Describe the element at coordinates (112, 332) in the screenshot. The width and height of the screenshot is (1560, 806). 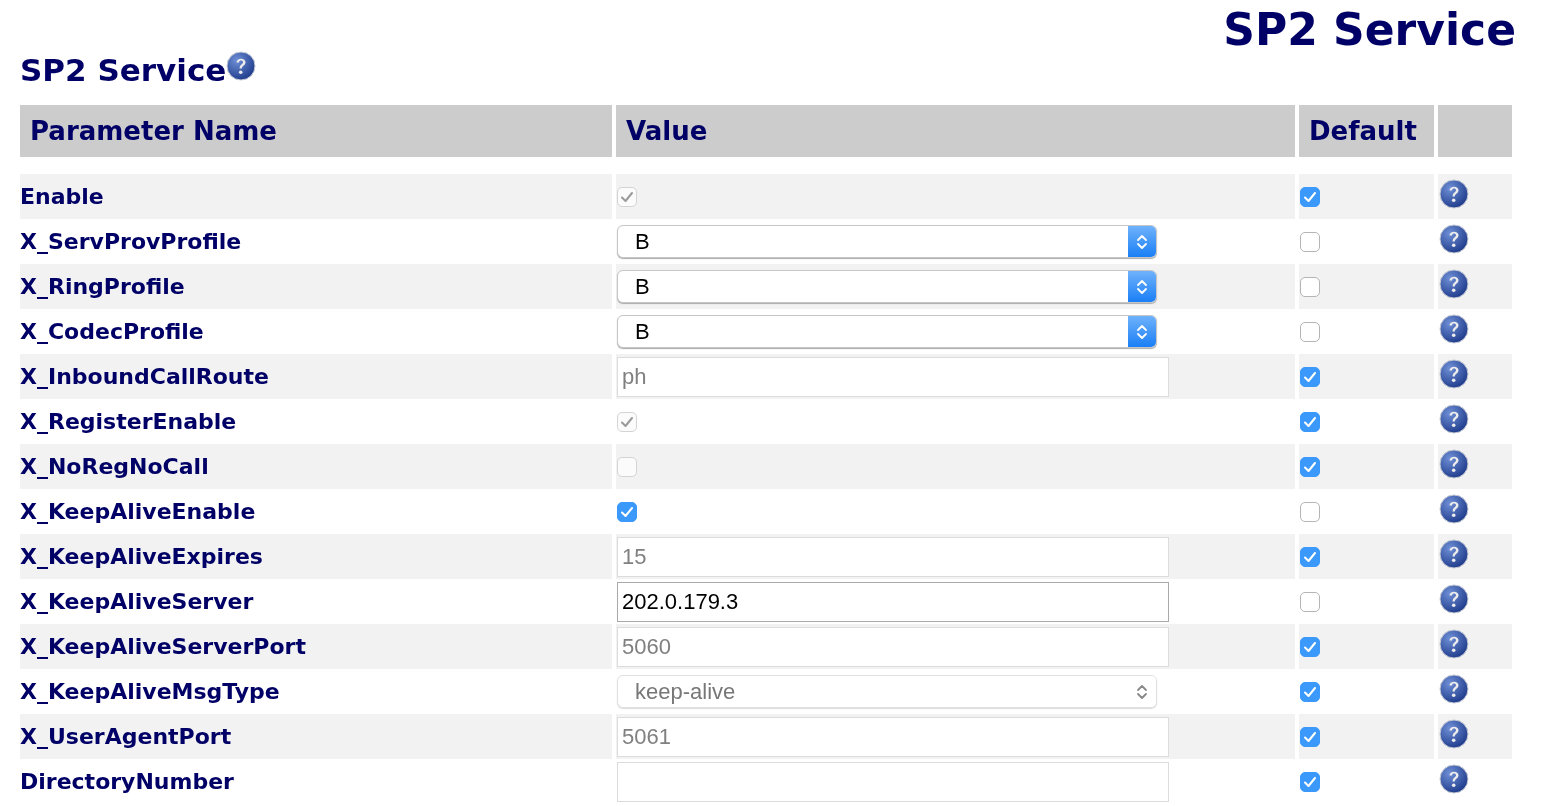
I see `parameter-name: X_CodecProfile` at that location.